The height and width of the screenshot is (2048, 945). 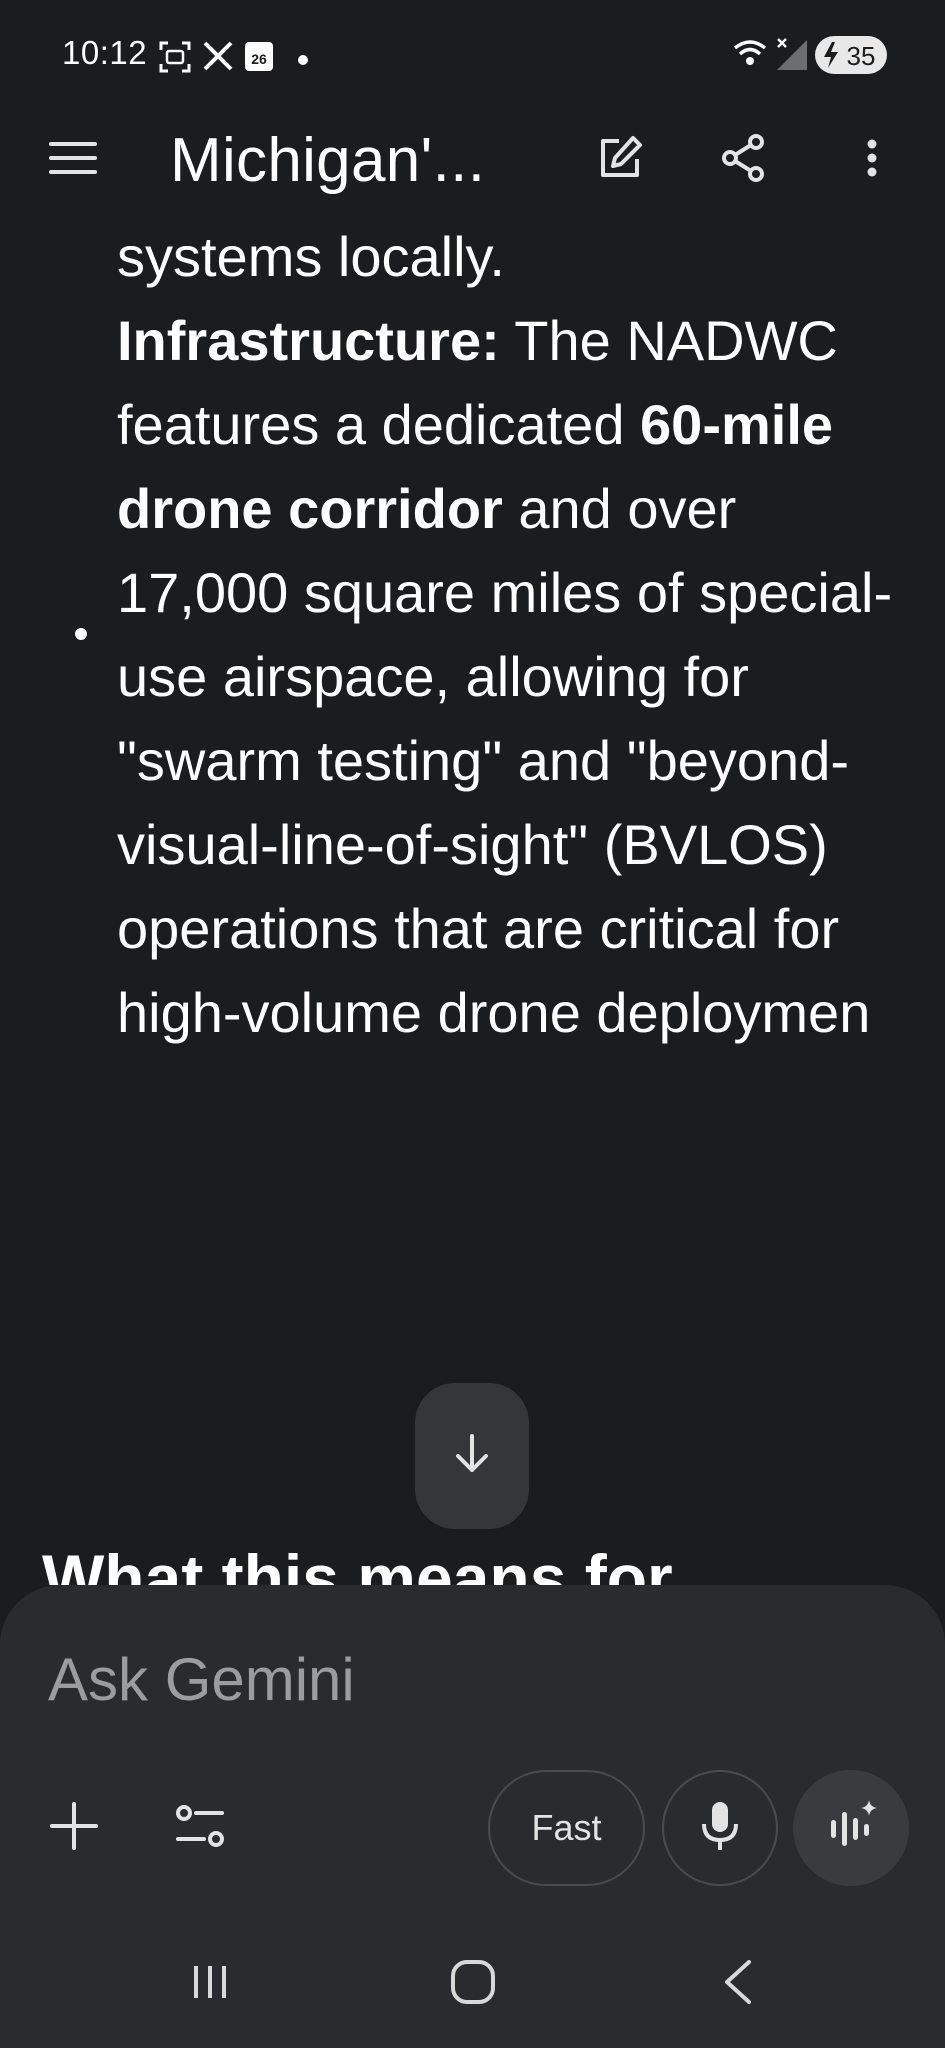 I want to click on system-nav-bar, so click(x=472, y=1984).